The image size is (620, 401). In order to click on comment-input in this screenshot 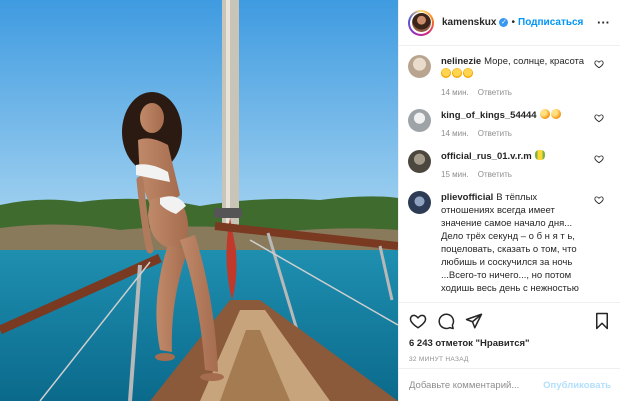, I will do `click(476, 385)`.